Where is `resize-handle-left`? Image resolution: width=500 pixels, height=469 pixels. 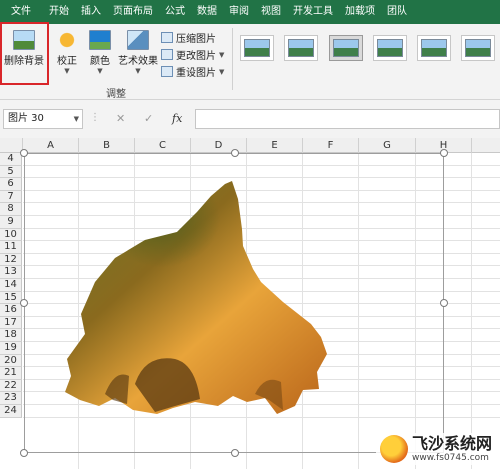 resize-handle-left is located at coordinates (24, 303).